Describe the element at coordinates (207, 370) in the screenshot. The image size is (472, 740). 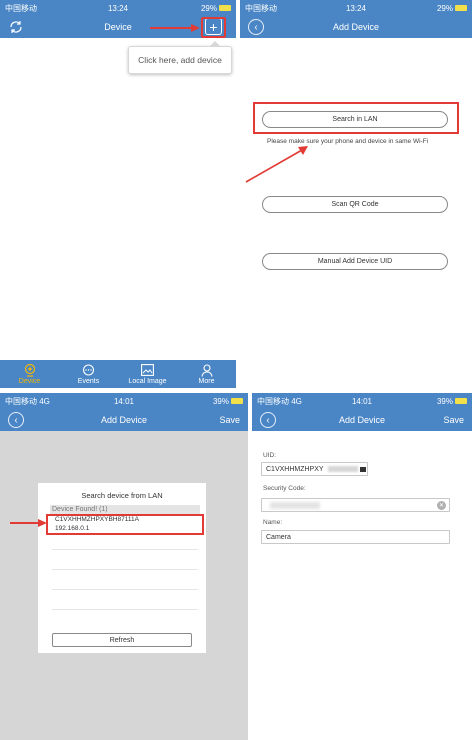
I see `person-icon` at that location.